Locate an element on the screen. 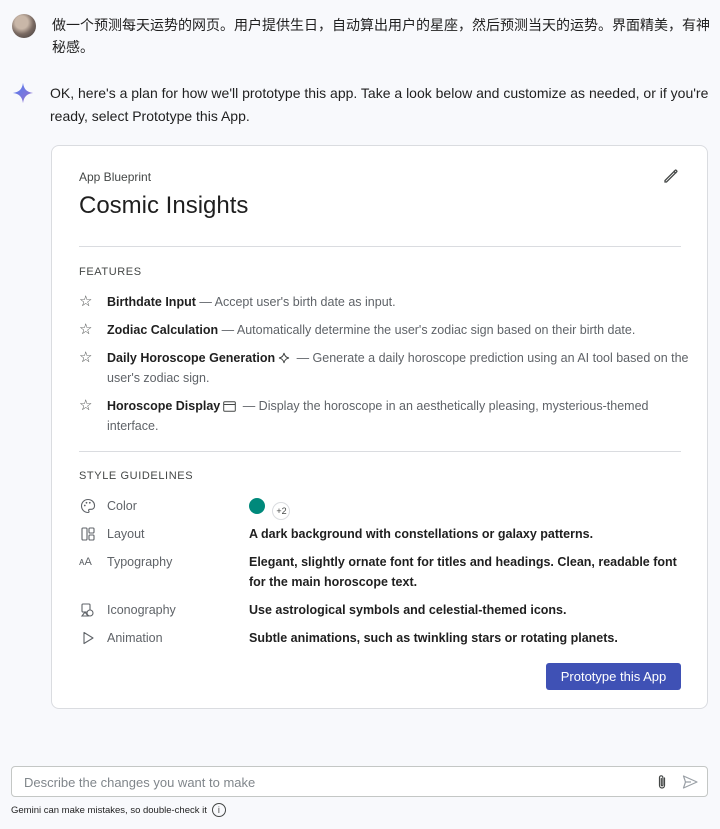  send-icon is located at coordinates (690, 782).